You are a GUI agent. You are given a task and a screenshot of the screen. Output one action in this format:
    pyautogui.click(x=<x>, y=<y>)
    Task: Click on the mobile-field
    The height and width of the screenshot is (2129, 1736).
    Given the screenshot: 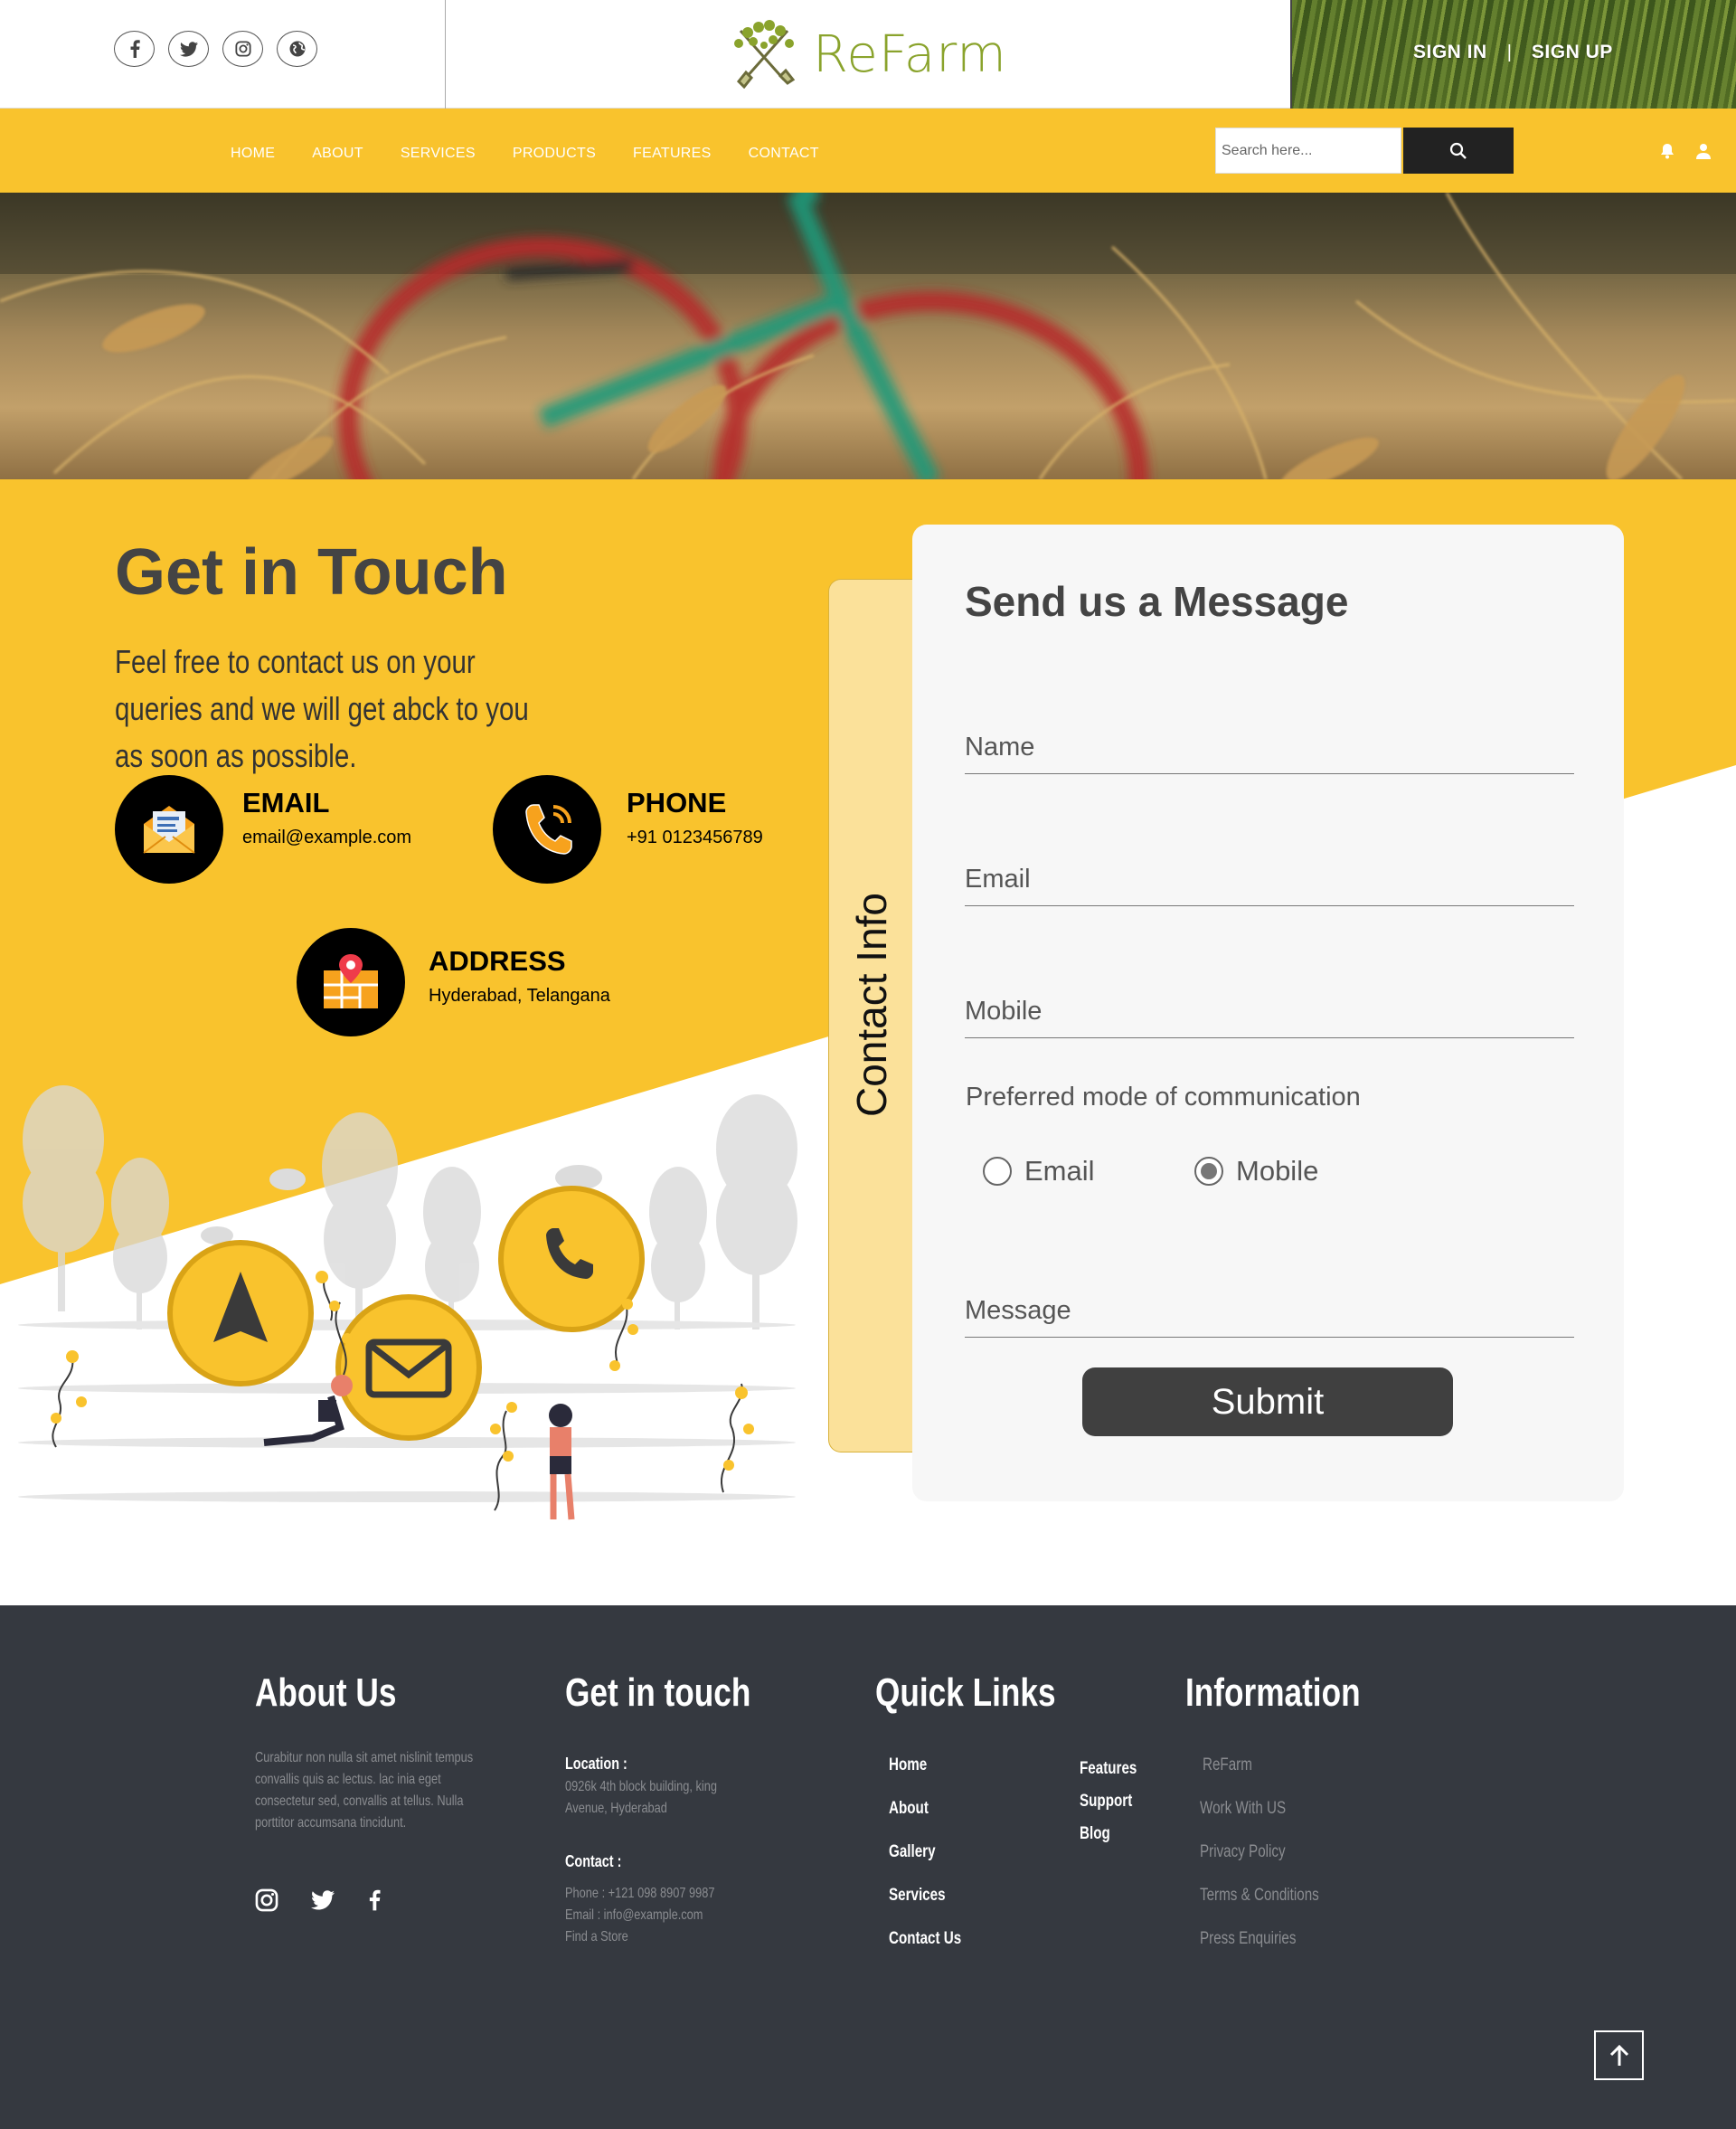 What is the action you would take?
    pyautogui.click(x=1269, y=1017)
    